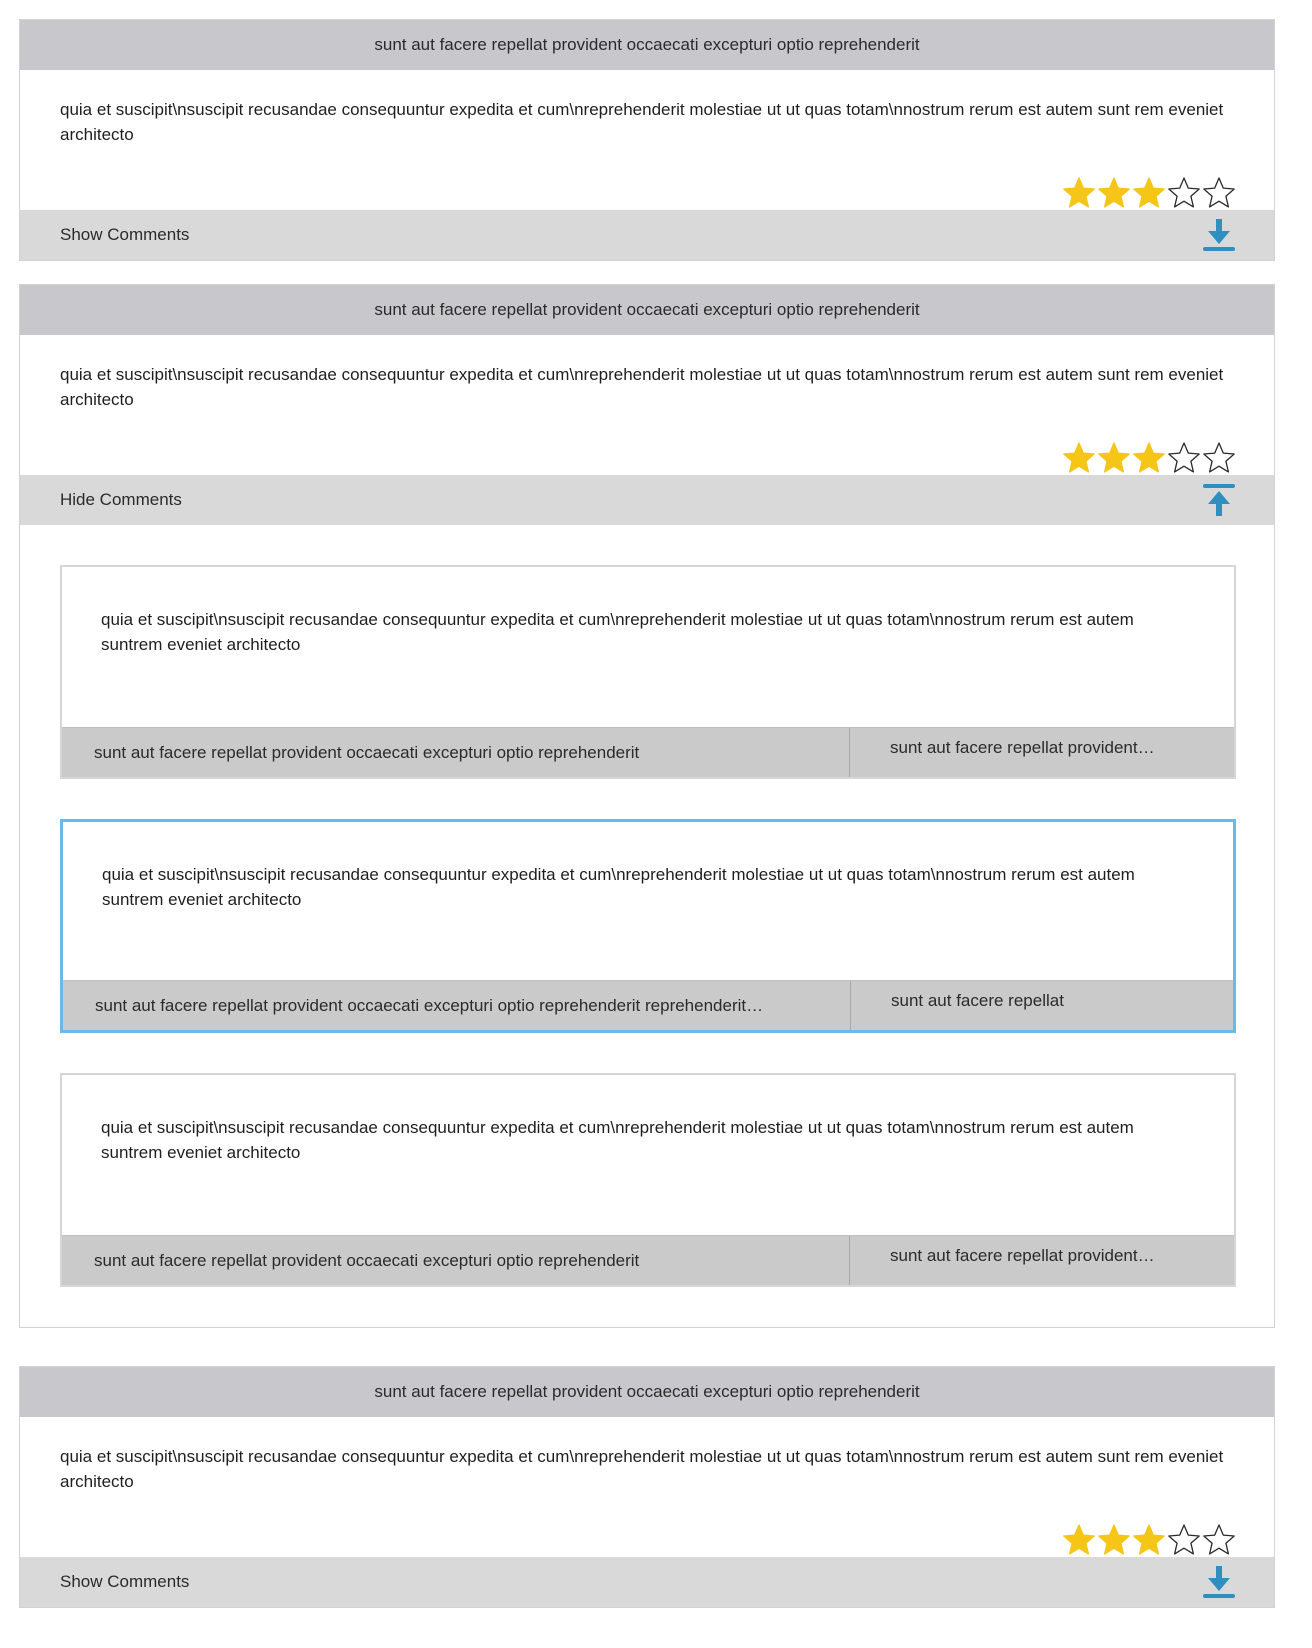 The height and width of the screenshot is (1648, 1312). Describe the element at coordinates (1218, 500) in the screenshot. I see `upload-arrow-icon` at that location.